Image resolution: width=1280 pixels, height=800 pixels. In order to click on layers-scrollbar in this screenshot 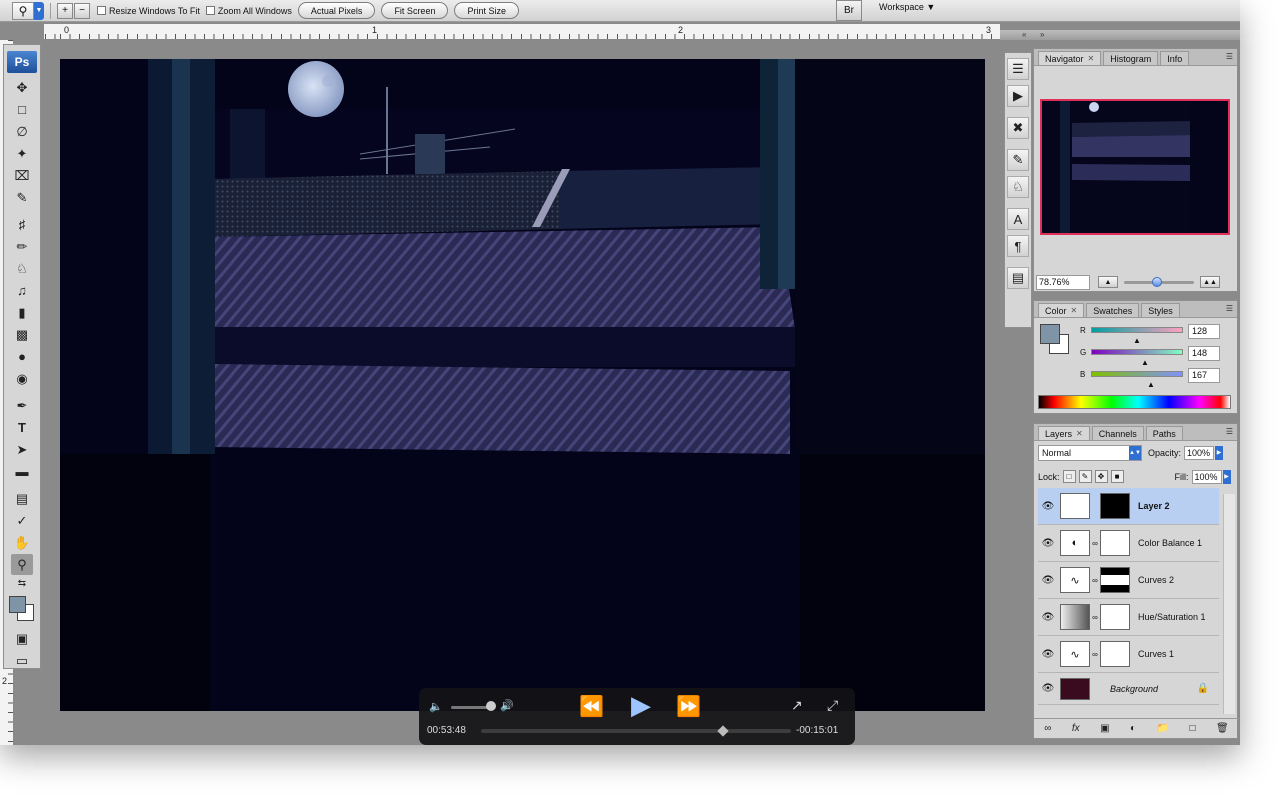, I will do `click(1229, 604)`.